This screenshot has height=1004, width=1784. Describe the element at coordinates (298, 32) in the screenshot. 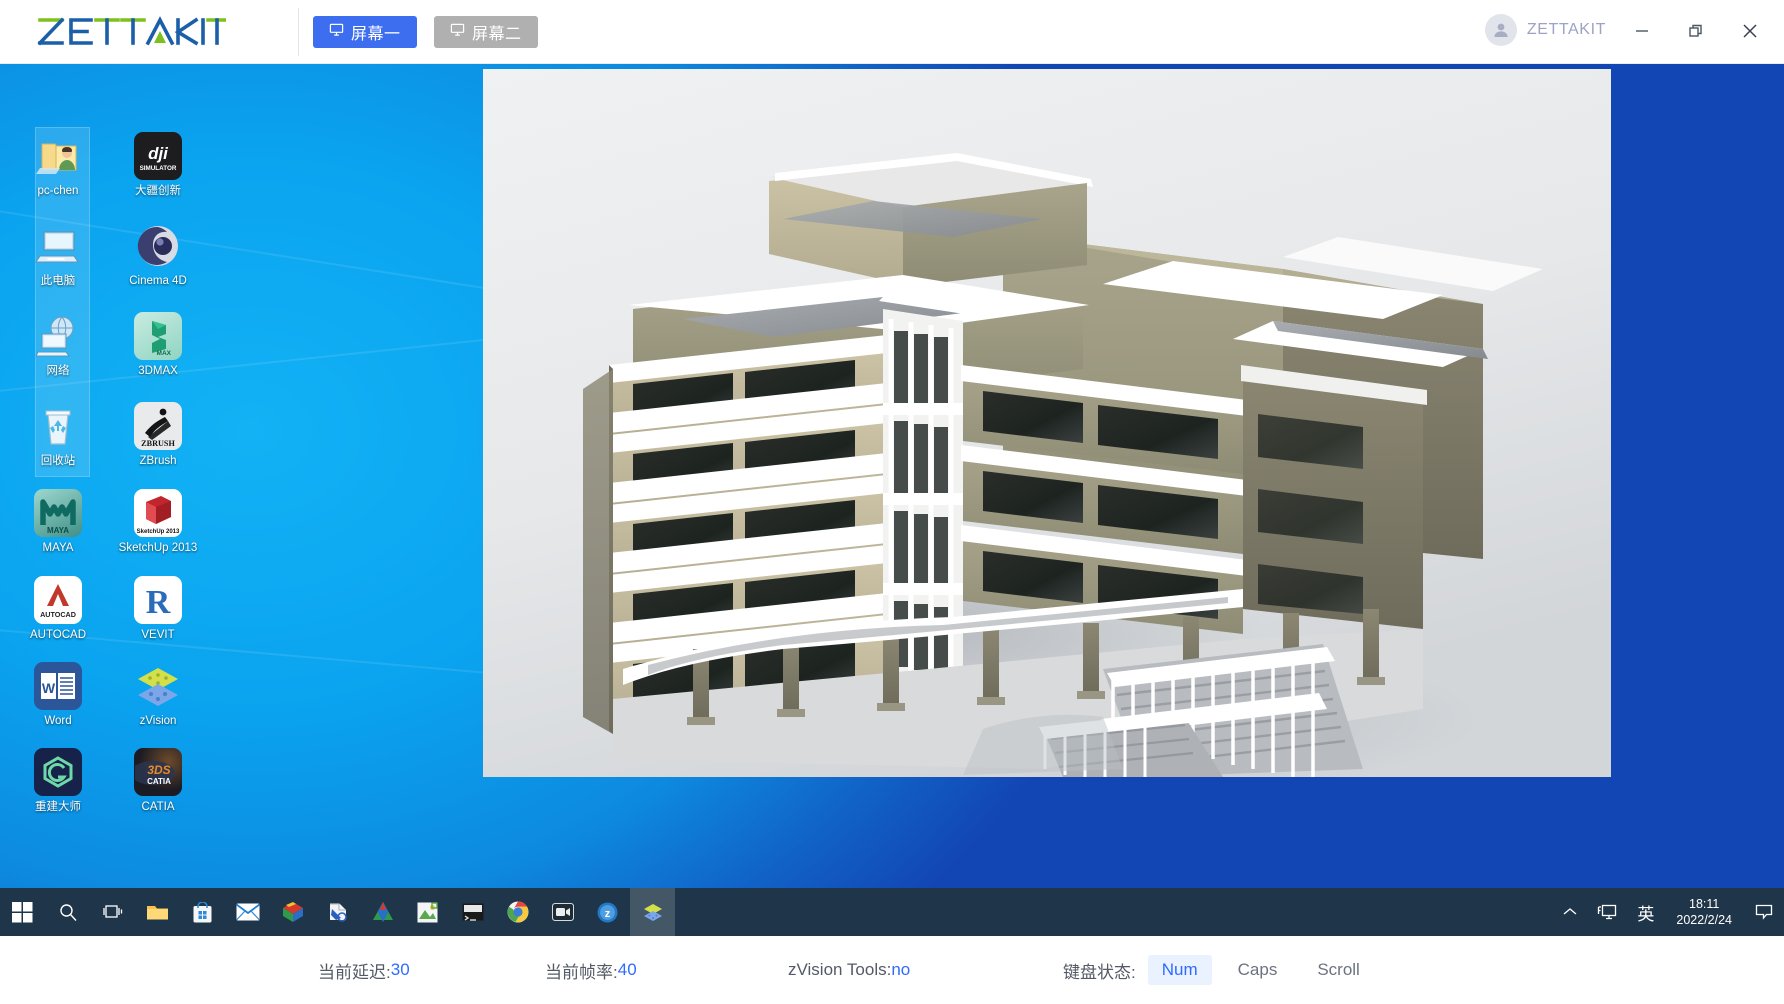

I see `titlebar-divider` at that location.